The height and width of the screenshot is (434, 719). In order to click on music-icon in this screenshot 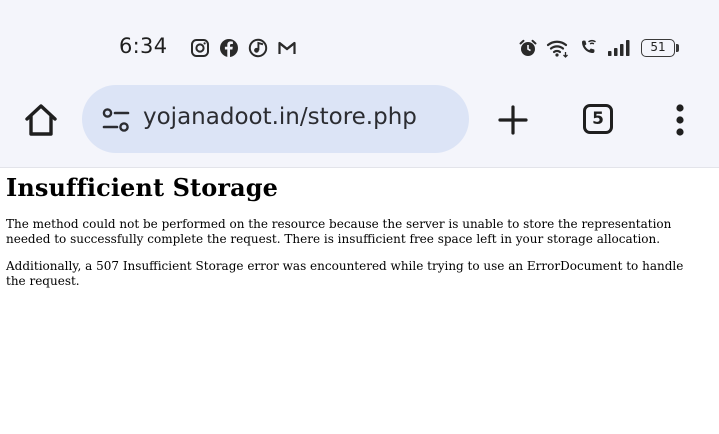, I will do `click(258, 48)`.